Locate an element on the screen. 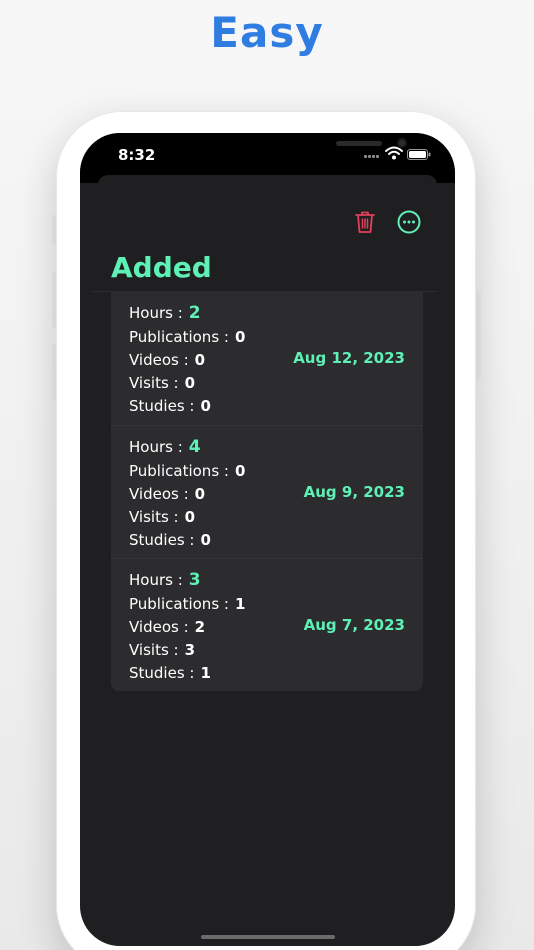 This screenshot has height=950, width=534. entry-date: Aug 9, 2023 is located at coordinates (354, 492).